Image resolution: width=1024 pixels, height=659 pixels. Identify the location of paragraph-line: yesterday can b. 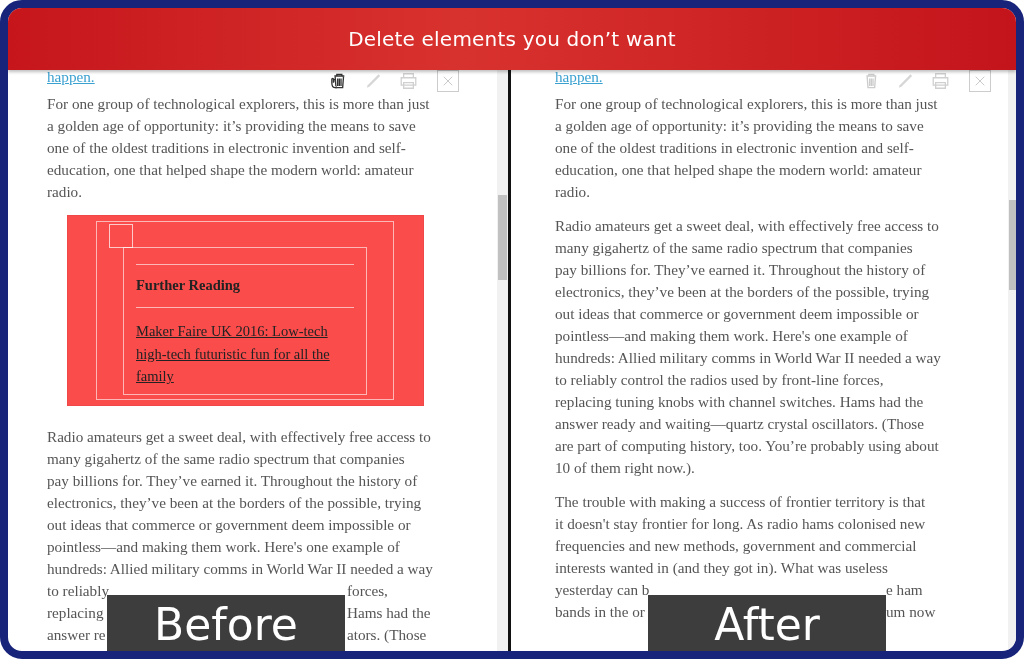
(602, 590).